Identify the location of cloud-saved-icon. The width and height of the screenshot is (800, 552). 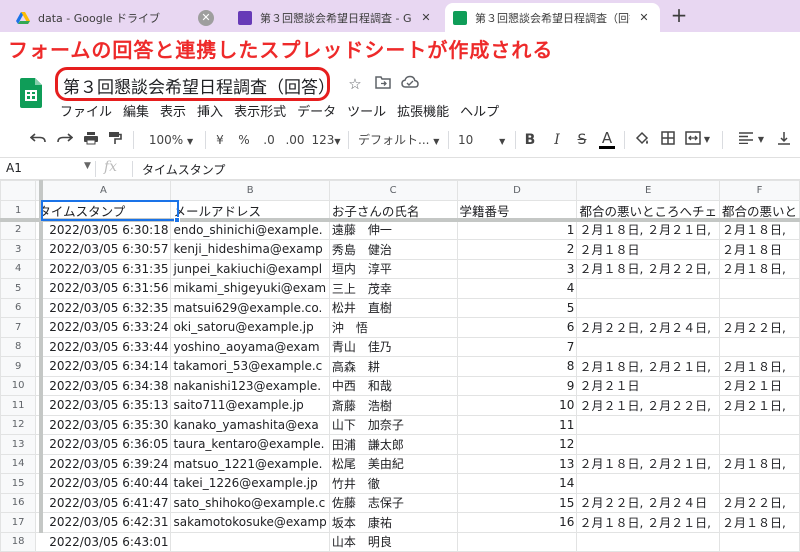
(410, 84).